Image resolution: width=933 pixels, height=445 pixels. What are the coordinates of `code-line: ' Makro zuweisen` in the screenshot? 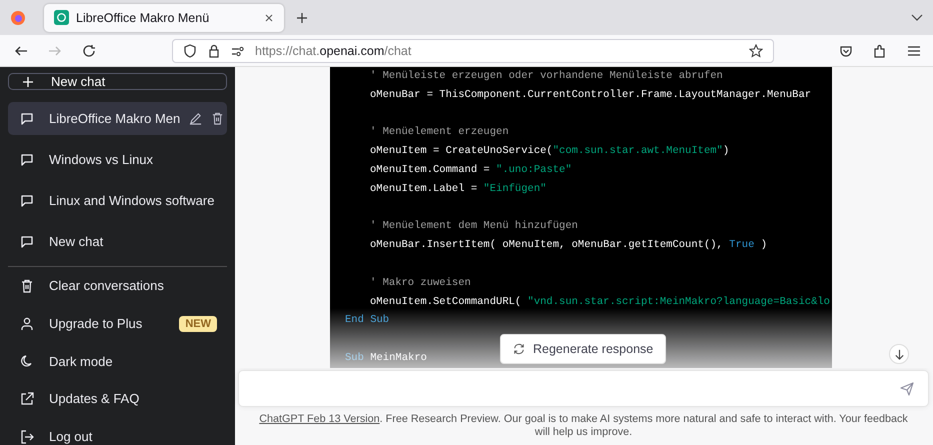 It's located at (420, 283).